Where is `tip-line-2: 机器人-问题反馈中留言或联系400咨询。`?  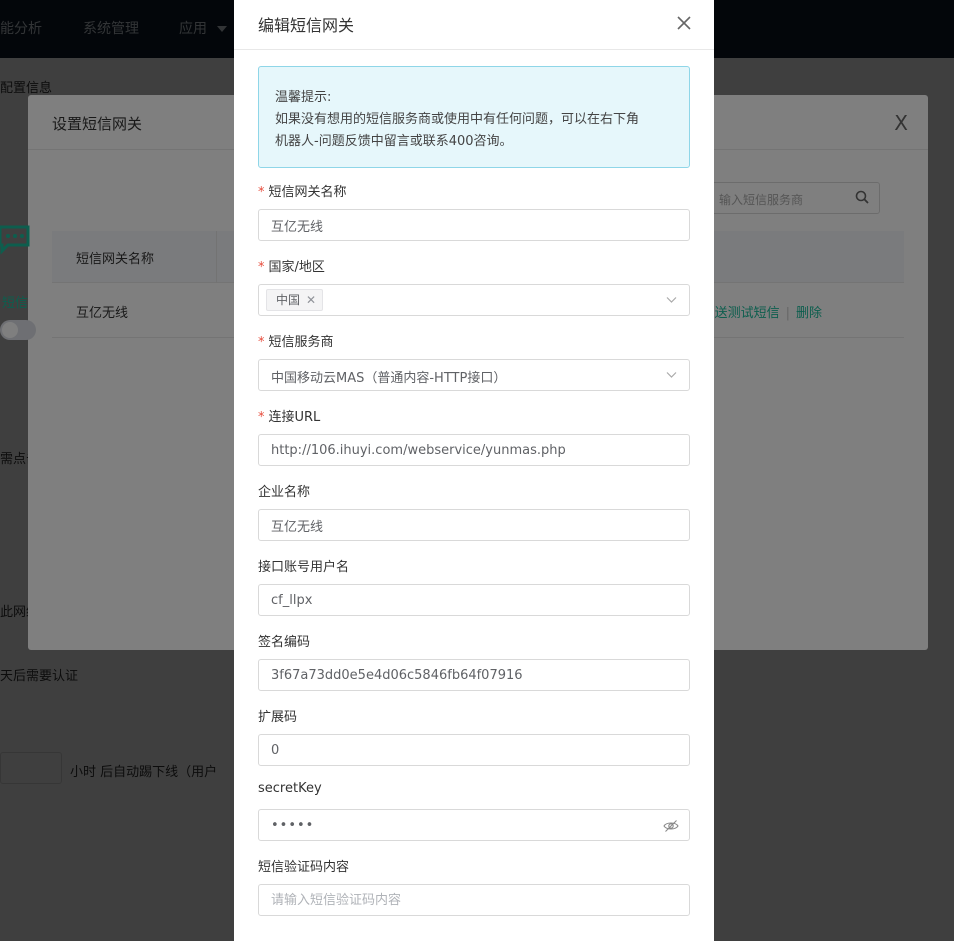
tip-line-2: 机器人-问题反馈中留言或联系400咨询。 is located at coordinates (394, 141).